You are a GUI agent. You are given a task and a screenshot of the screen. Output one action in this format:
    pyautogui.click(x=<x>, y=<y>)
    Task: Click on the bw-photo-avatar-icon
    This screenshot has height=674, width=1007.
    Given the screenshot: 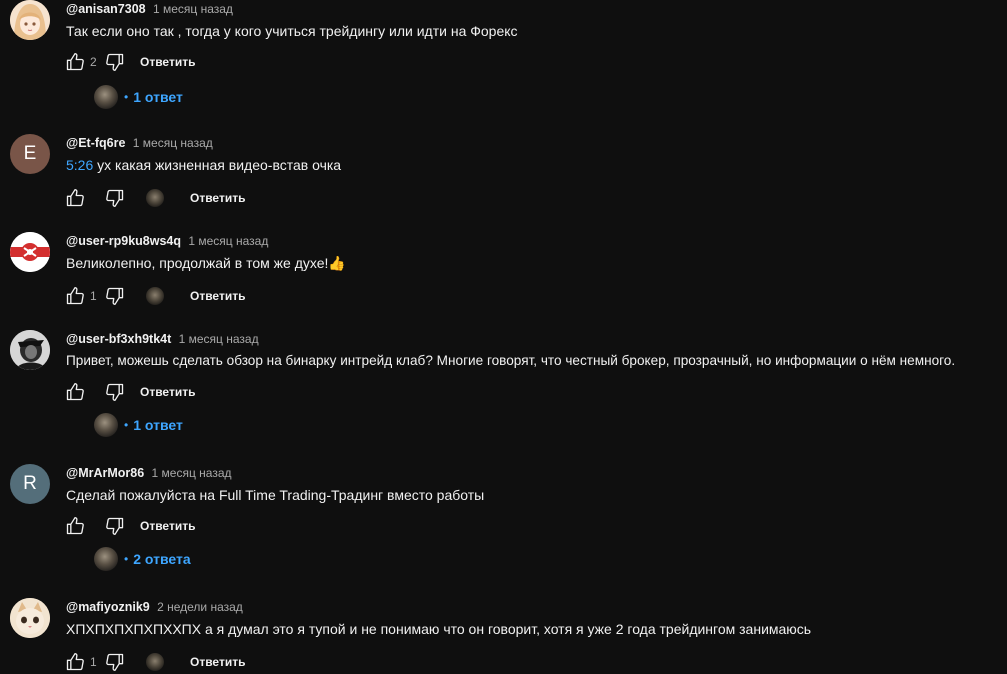 What is the action you would take?
    pyautogui.click(x=30, y=350)
    